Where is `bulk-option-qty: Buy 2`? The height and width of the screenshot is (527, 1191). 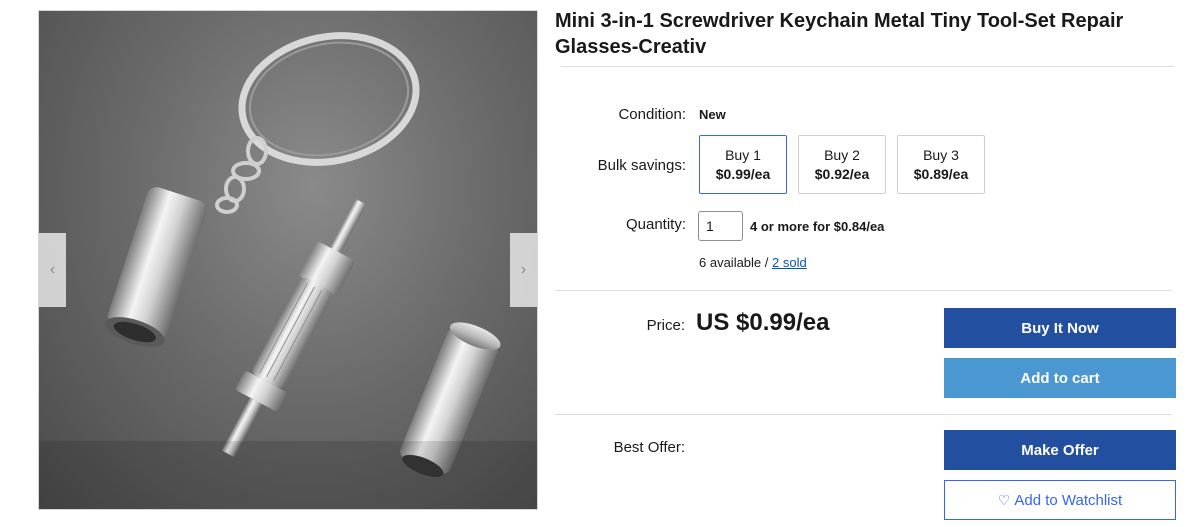
bulk-option-qty: Buy 2 is located at coordinates (842, 155).